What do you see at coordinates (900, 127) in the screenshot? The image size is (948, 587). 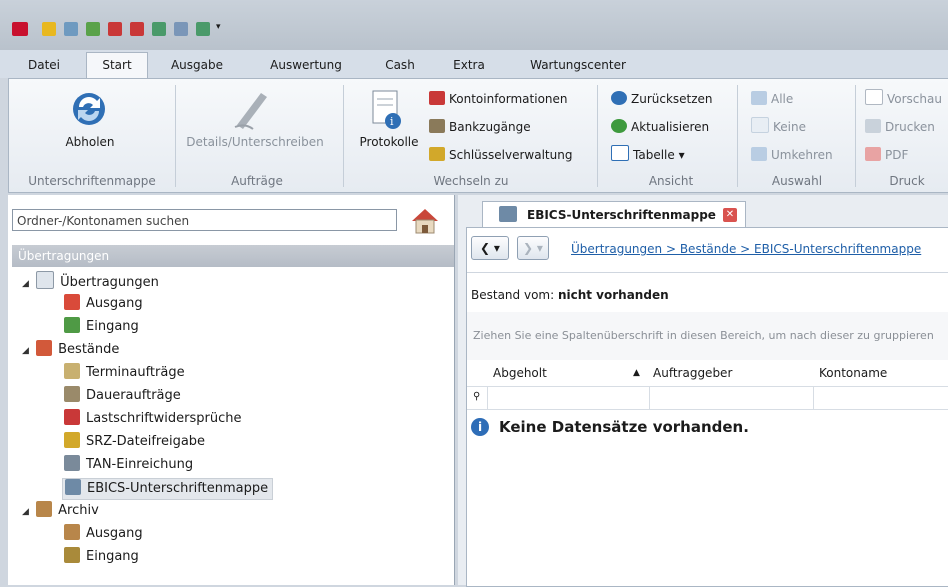 I see `drucken-button: Drucken` at bounding box center [900, 127].